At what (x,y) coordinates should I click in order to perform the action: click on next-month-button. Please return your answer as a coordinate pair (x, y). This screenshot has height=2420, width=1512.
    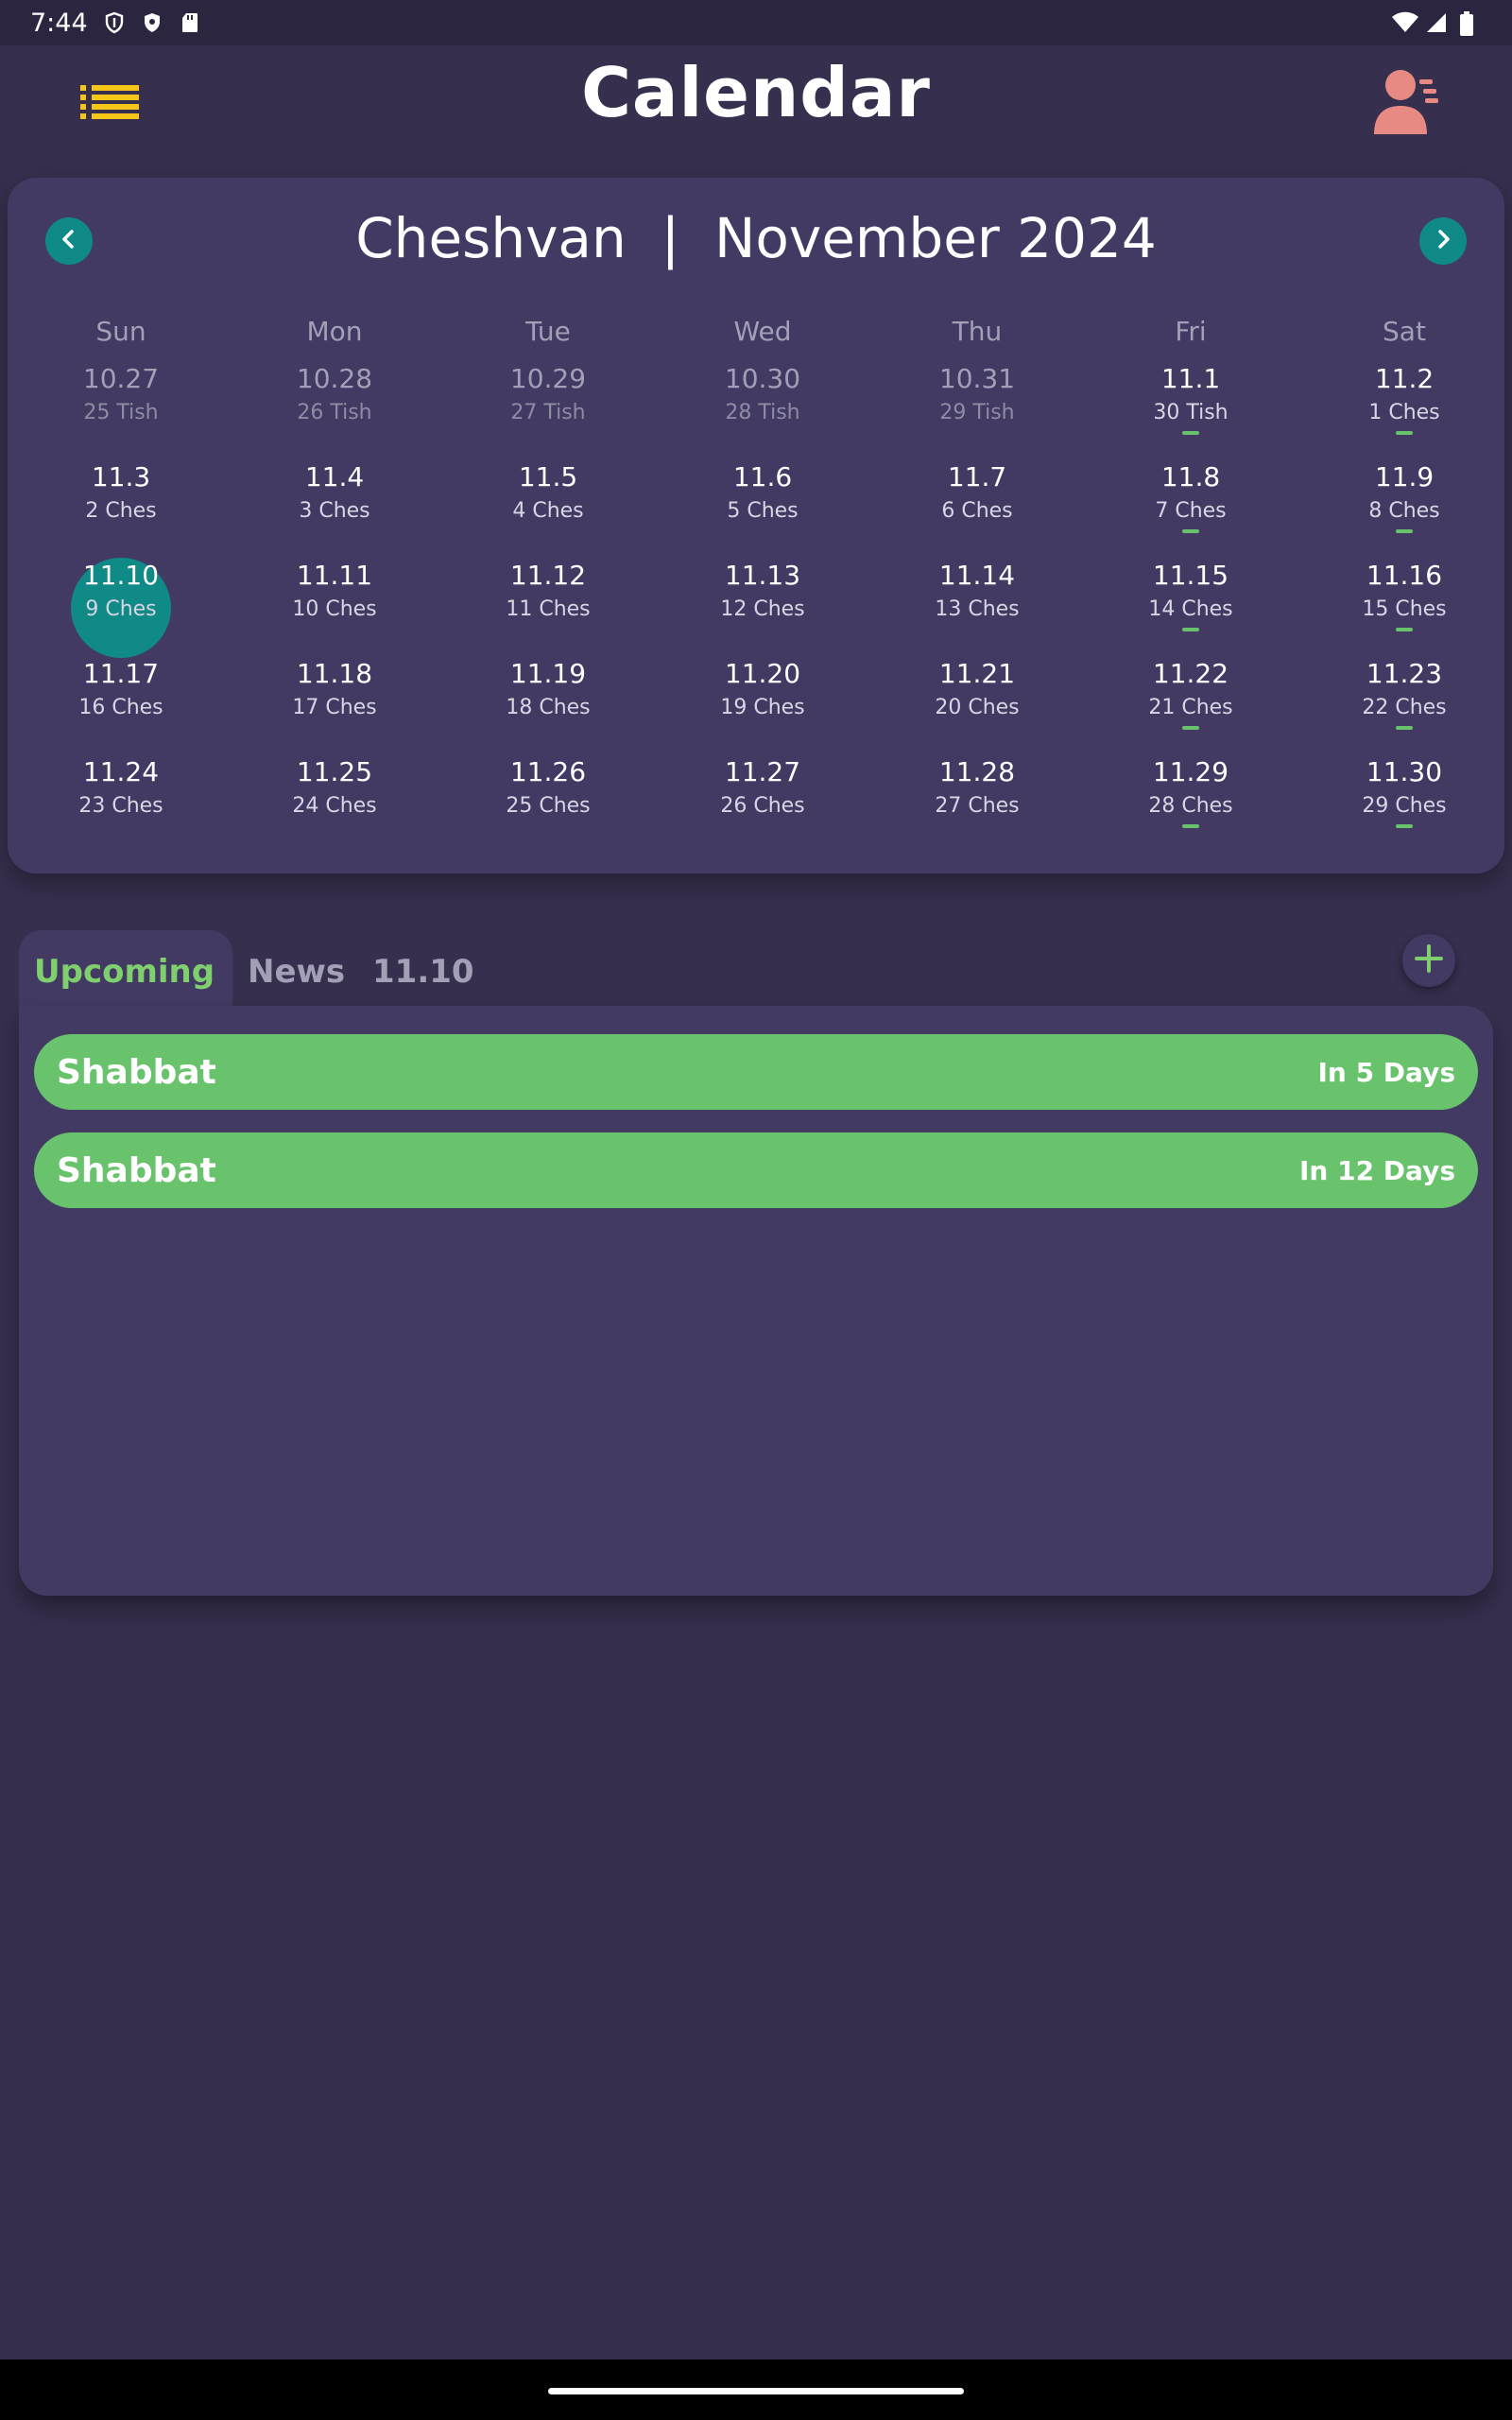
    Looking at the image, I should click on (1443, 241).